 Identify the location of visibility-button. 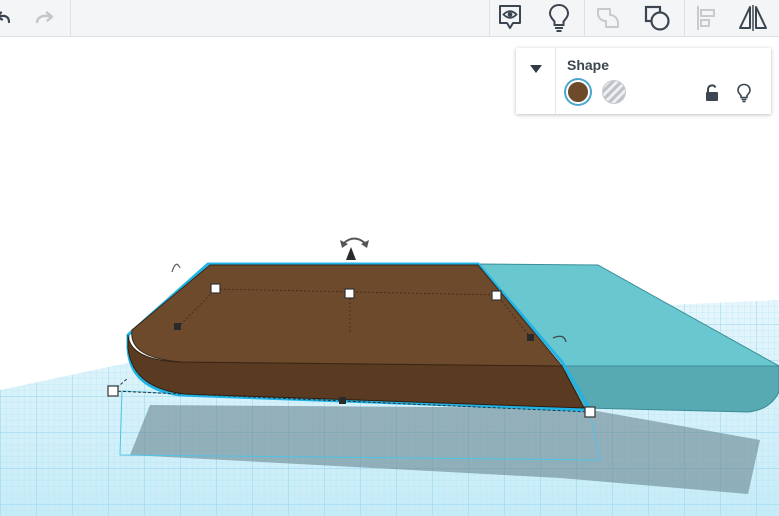
(744, 93).